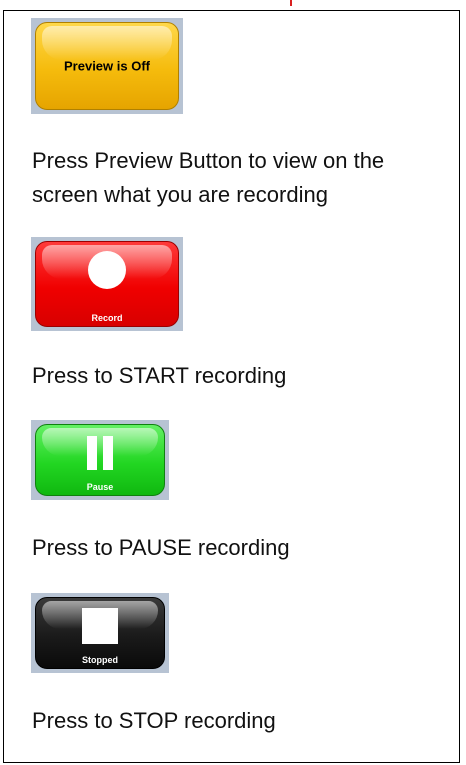 This screenshot has height=765, width=466. I want to click on record-button-wrapper: Record, so click(107, 284).